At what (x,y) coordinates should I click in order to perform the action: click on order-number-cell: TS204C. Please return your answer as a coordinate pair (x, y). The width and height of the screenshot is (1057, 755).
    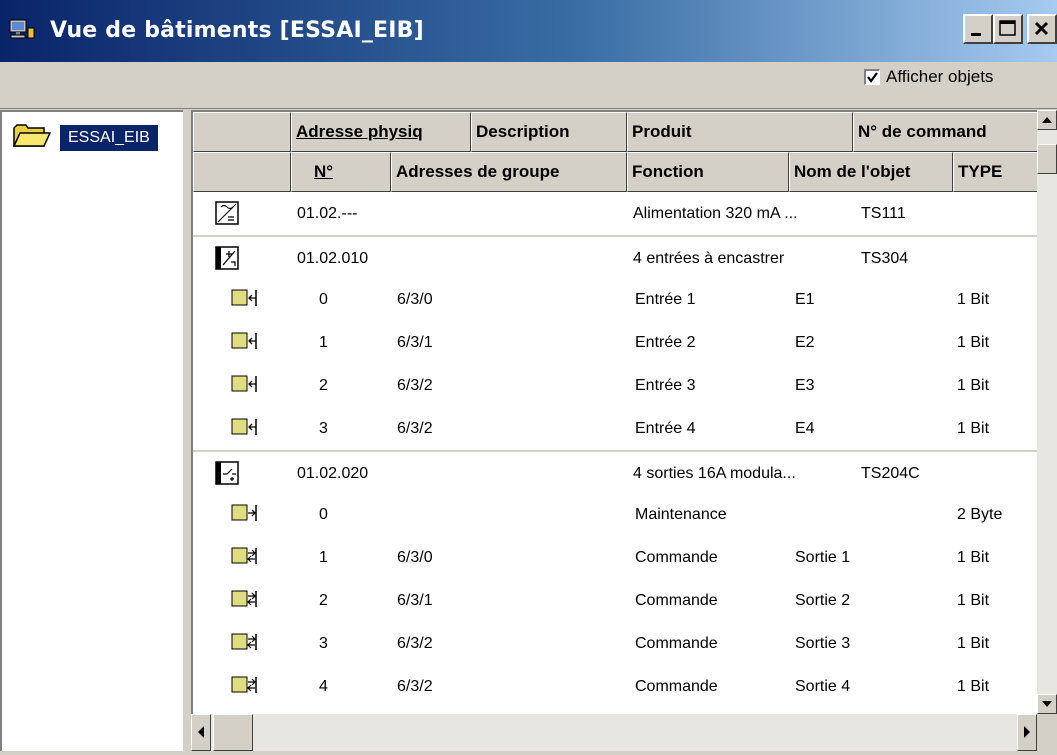
    Looking at the image, I should click on (890, 473).